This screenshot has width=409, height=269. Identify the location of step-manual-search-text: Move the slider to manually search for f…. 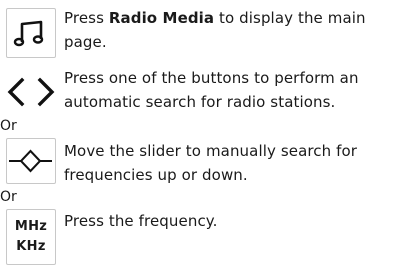
(211, 163).